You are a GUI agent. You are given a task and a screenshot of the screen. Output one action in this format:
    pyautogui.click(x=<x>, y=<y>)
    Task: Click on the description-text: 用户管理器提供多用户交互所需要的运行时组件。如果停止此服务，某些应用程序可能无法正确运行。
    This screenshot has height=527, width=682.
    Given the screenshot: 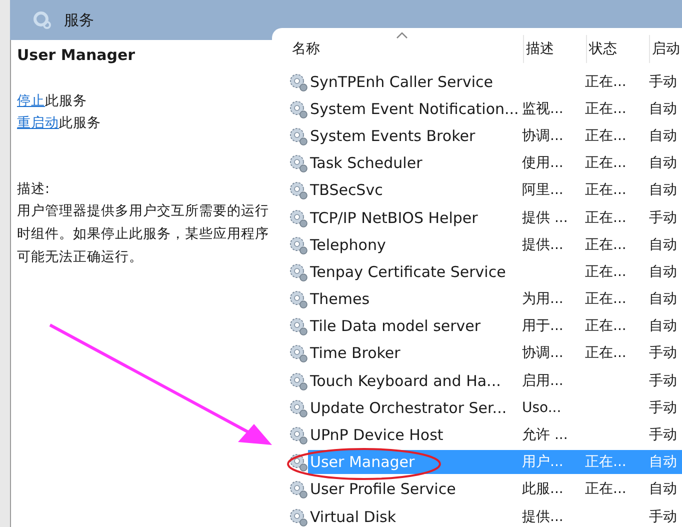 What is the action you would take?
    pyautogui.click(x=143, y=234)
    